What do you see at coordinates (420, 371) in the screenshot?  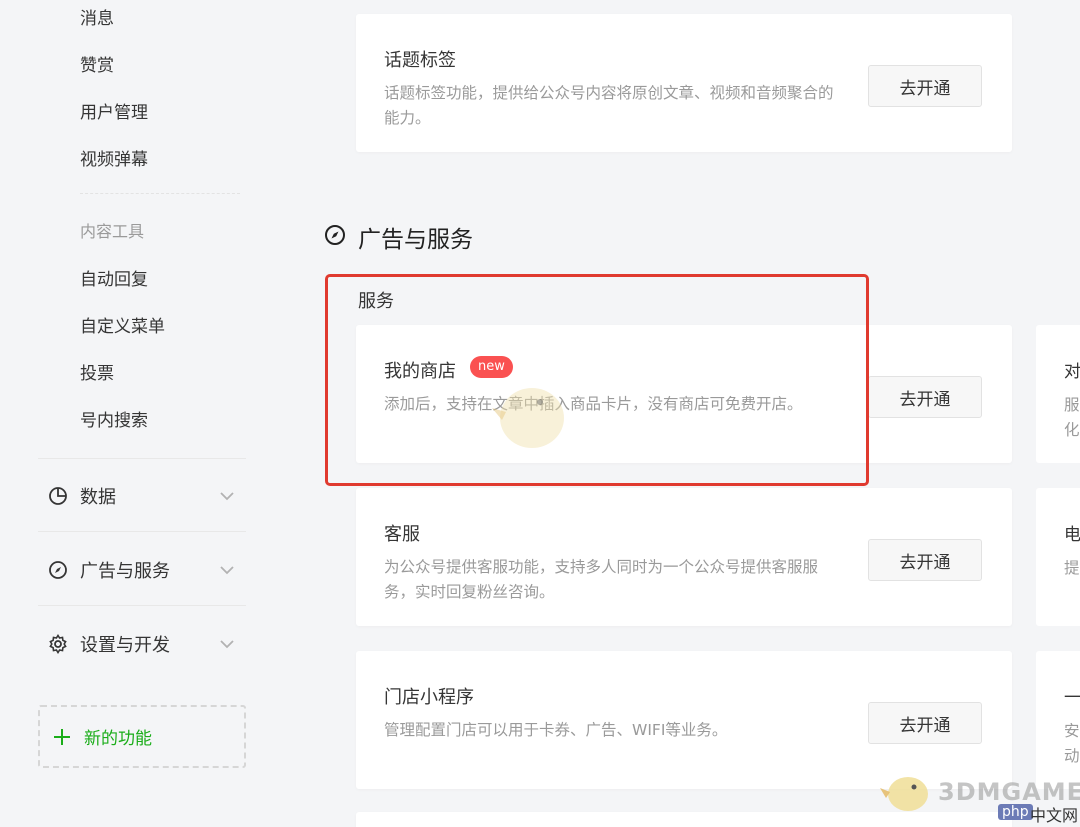 I see `card-title: 我的商店` at bounding box center [420, 371].